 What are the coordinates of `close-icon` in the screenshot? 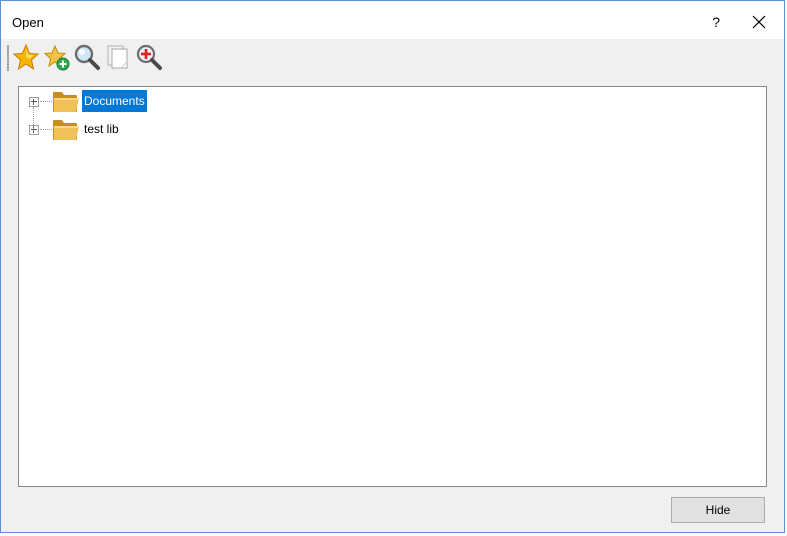 It's located at (759, 22).